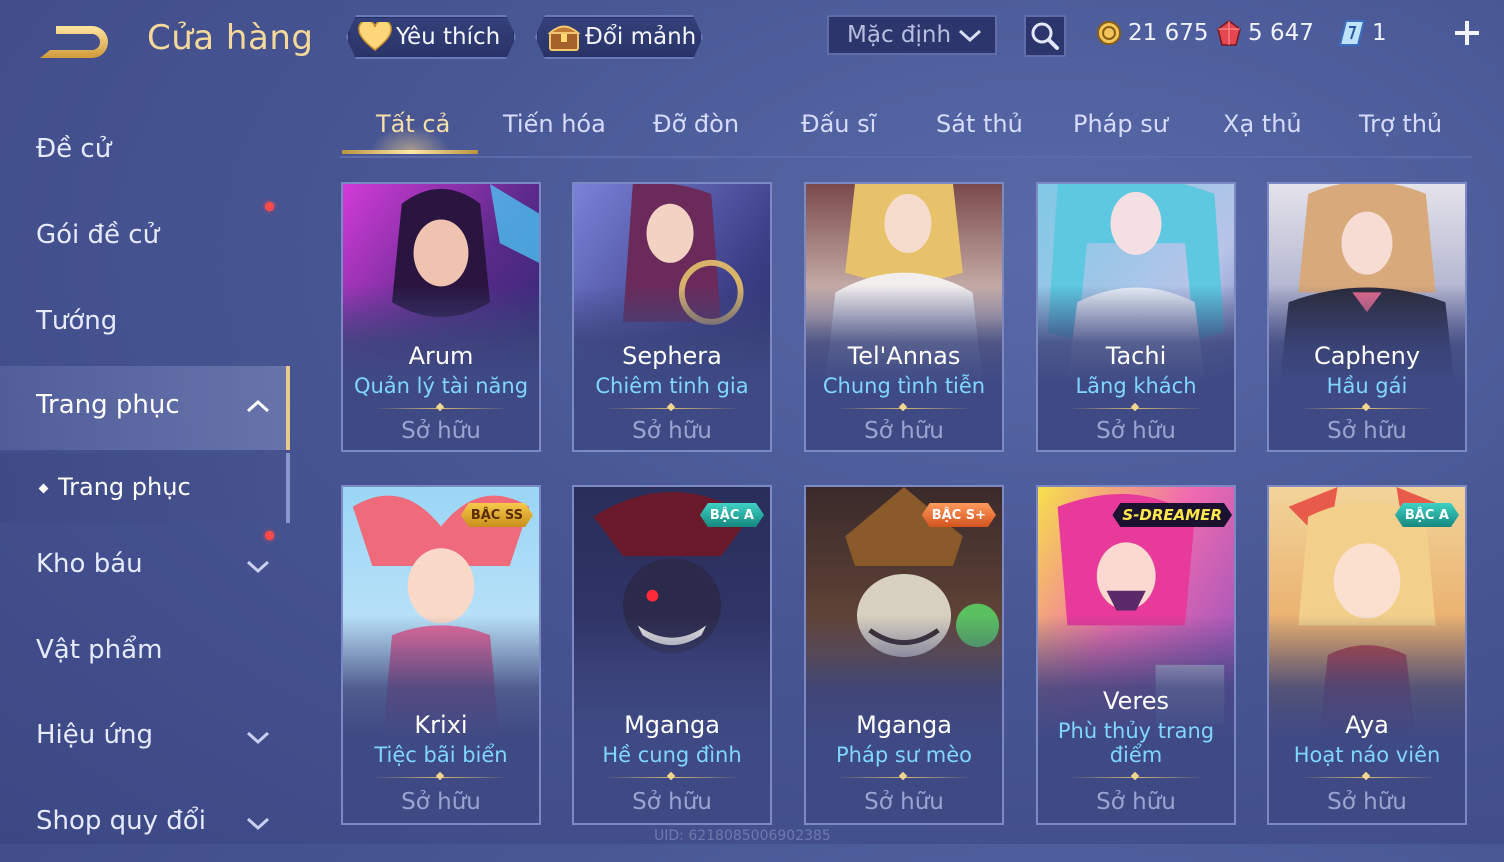  Describe the element at coordinates (904, 317) in the screenshot. I see `skin-card: Tel'Annas Chung tình tiễn Sở hữu` at that location.